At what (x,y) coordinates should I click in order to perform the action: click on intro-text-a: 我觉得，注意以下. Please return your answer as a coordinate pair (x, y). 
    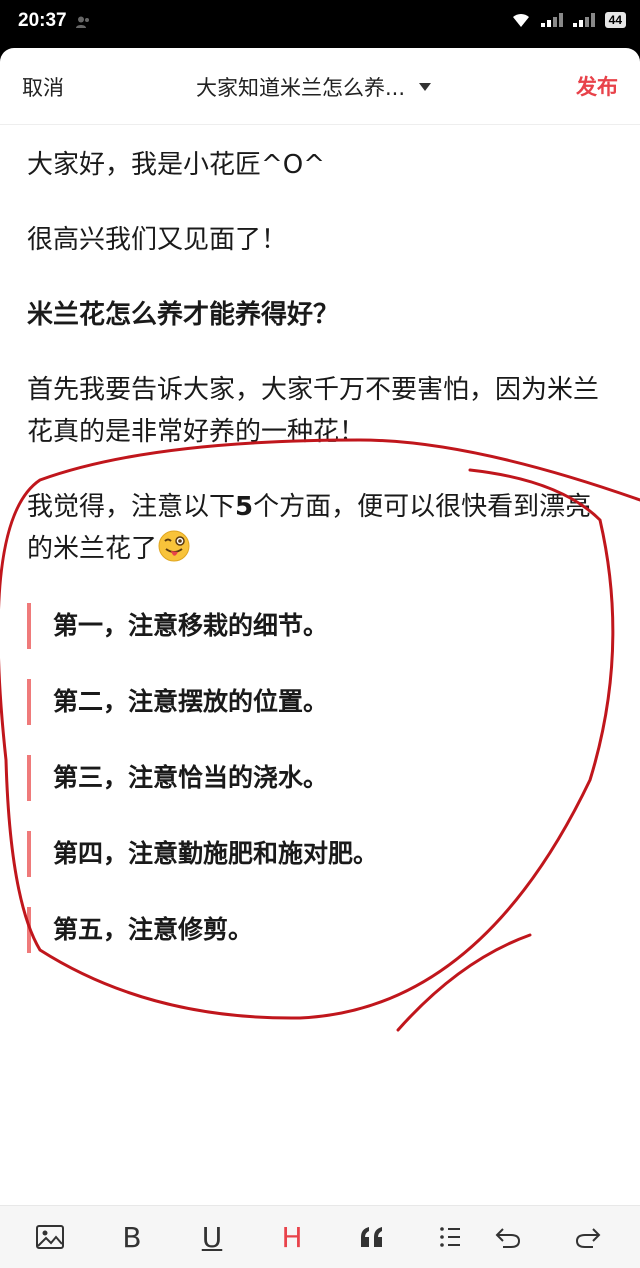
    Looking at the image, I should click on (131, 507).